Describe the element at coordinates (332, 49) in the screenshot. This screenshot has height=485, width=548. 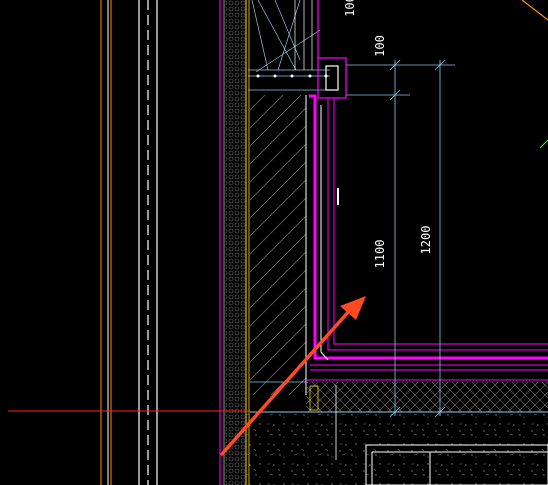
I see `magenta-frame` at that location.